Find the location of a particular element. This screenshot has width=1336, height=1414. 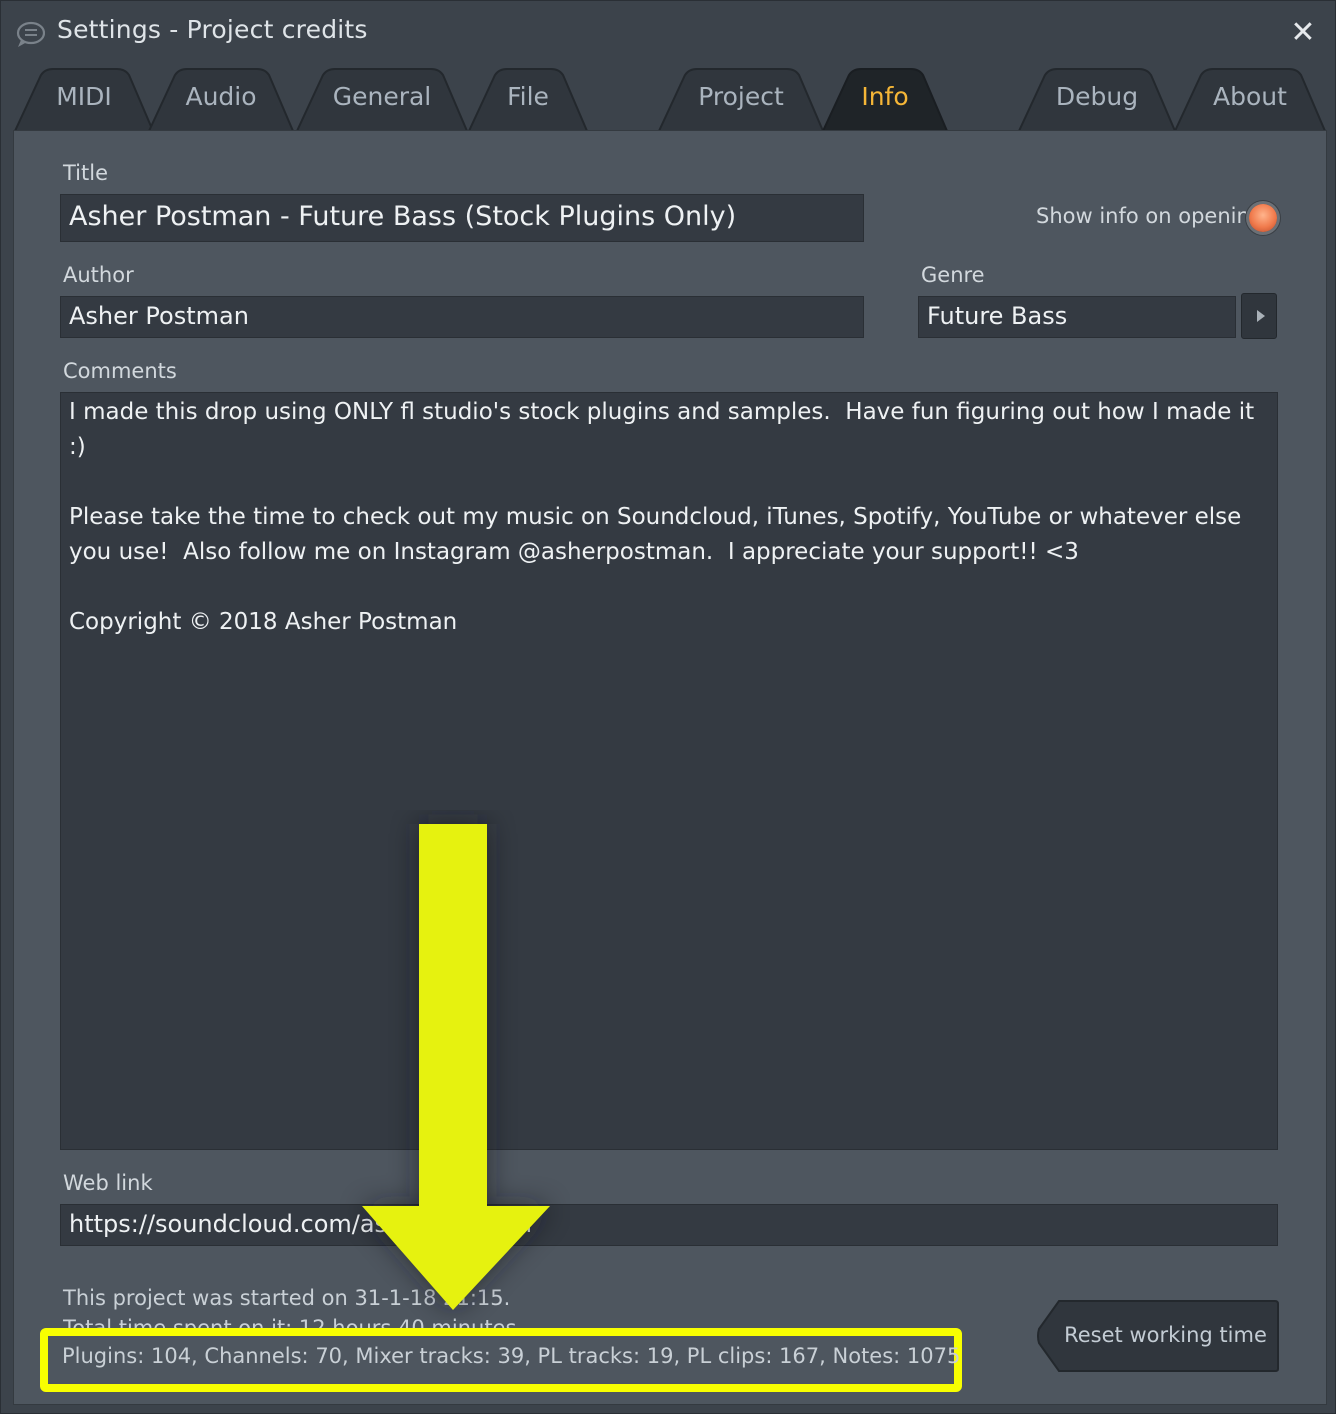

tab-general: General is located at coordinates (382, 99).